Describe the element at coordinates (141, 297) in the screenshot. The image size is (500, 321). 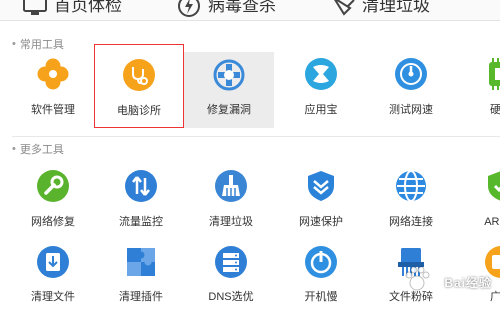
I see `tool-label: 清理插件` at that location.